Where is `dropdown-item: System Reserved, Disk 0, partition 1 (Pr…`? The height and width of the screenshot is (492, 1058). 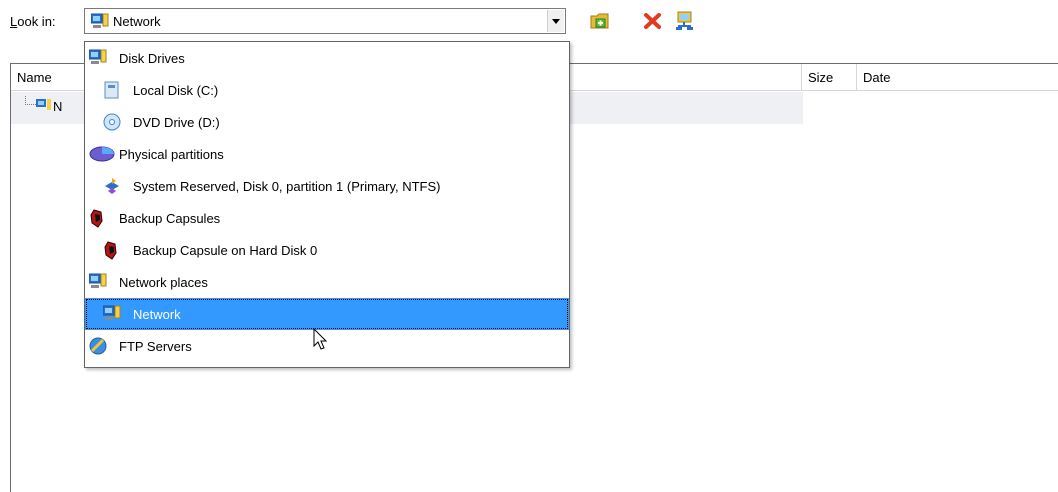
dropdown-item: System Reserved, Disk 0, partition 1 (Pr… is located at coordinates (327, 186).